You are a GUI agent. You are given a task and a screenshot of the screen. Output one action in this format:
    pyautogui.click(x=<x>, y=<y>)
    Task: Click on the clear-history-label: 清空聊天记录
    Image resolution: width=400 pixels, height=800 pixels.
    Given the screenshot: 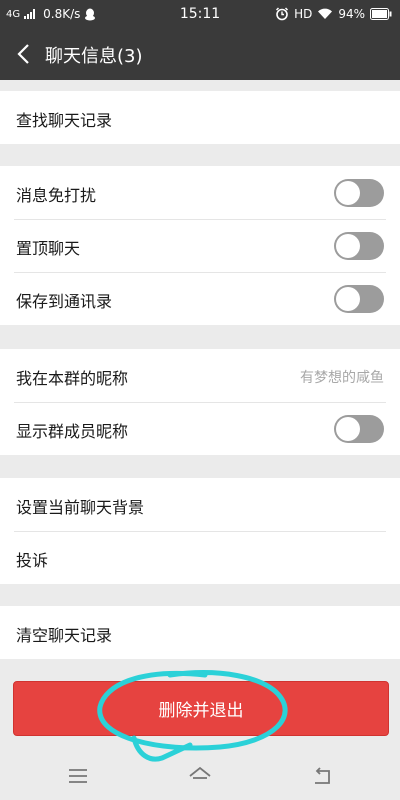 What is the action you would take?
    pyautogui.click(x=64, y=635)
    